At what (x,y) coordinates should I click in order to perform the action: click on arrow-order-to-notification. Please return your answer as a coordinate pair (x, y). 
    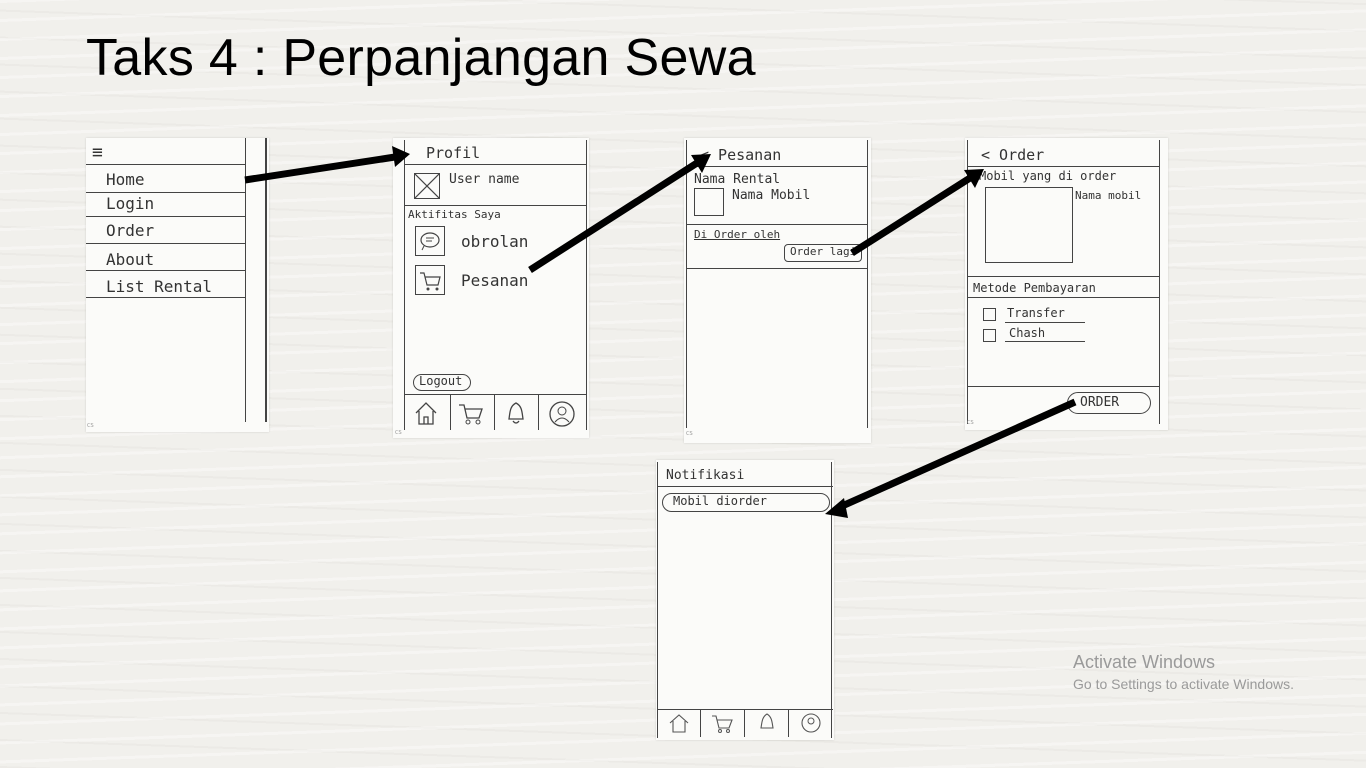
    Looking at the image, I should click on (957, 454).